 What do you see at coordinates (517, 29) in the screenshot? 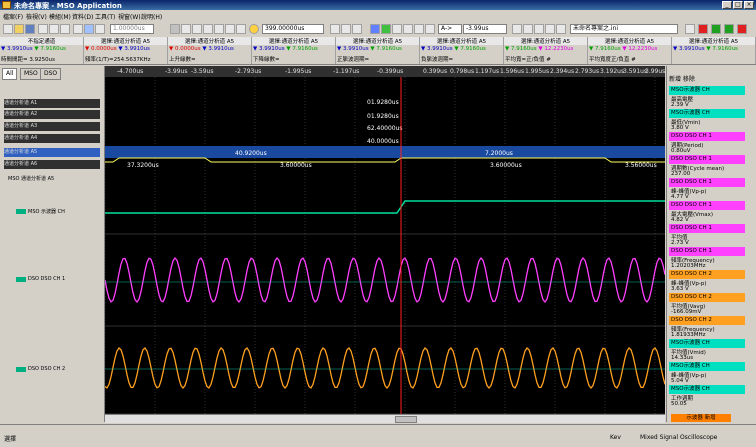
I see `prev-edge-icon` at bounding box center [517, 29].